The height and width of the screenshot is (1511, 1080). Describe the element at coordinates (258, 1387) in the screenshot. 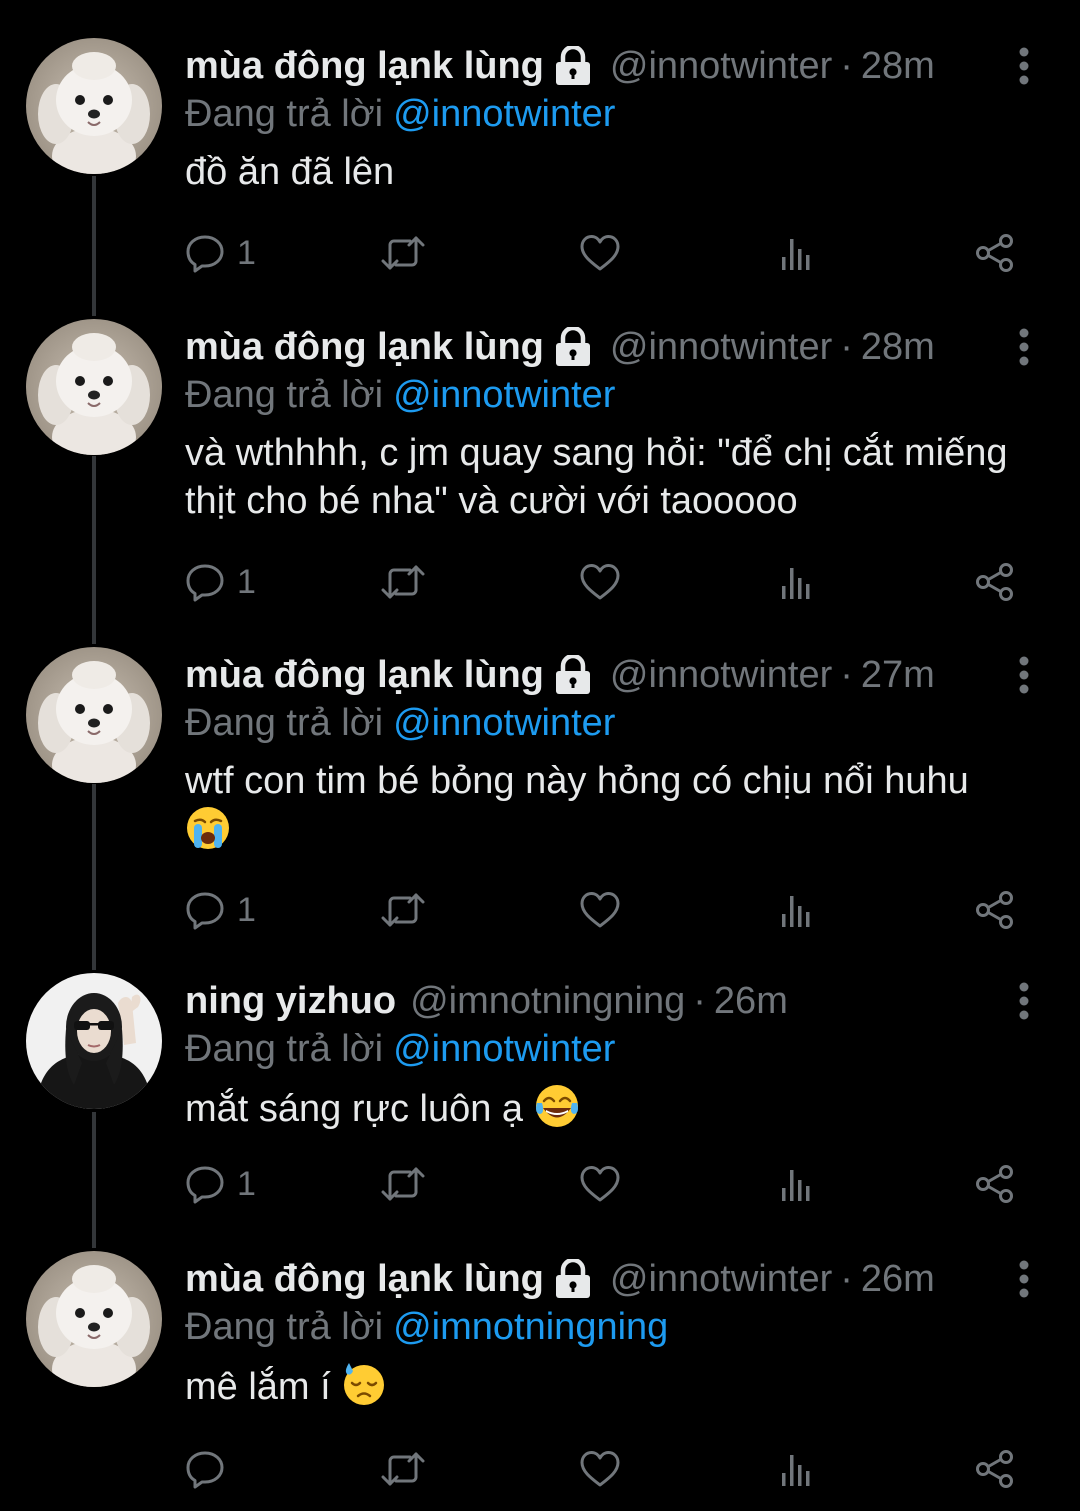

I see `tweet-text-content: mê lắm í` at that location.